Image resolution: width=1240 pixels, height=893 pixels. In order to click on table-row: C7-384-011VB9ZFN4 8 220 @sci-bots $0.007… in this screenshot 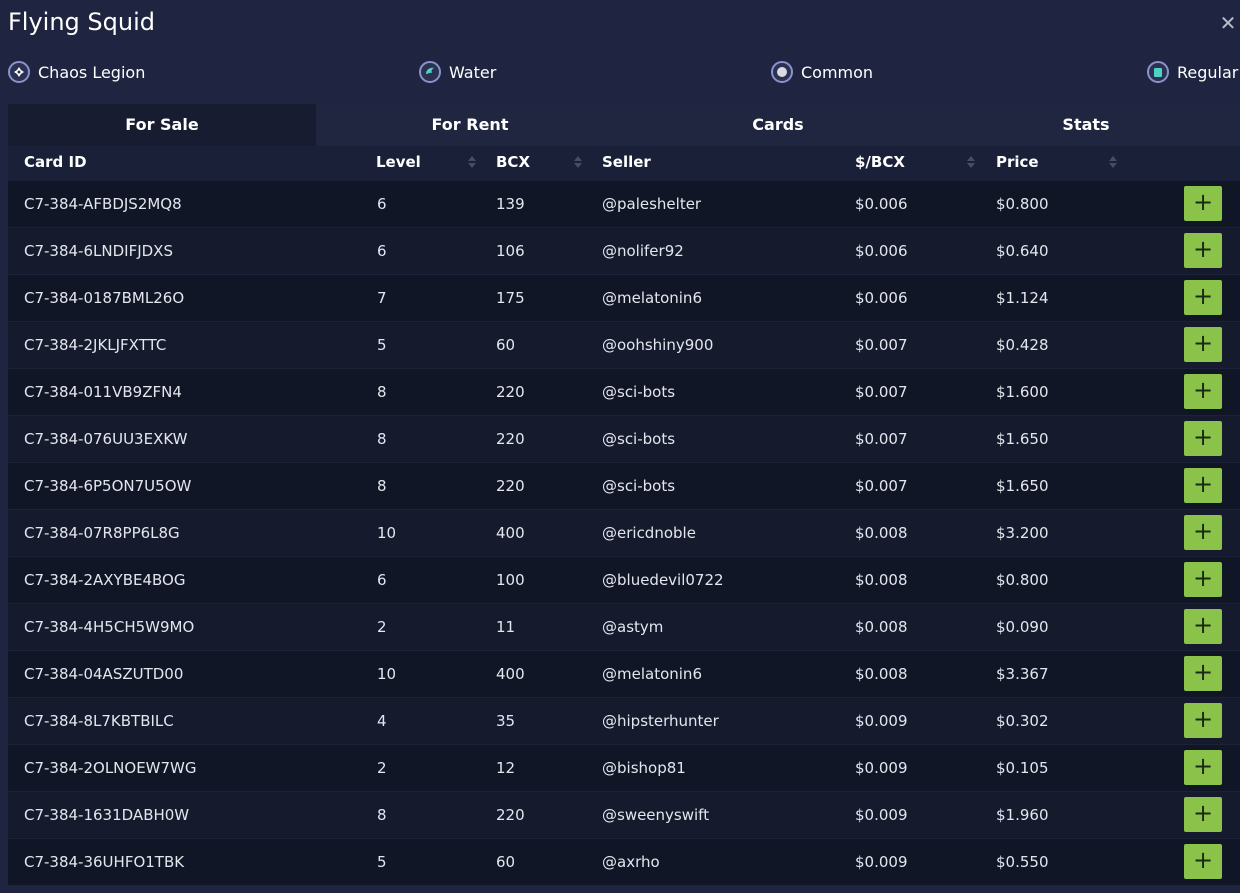, I will do `click(624, 392)`.